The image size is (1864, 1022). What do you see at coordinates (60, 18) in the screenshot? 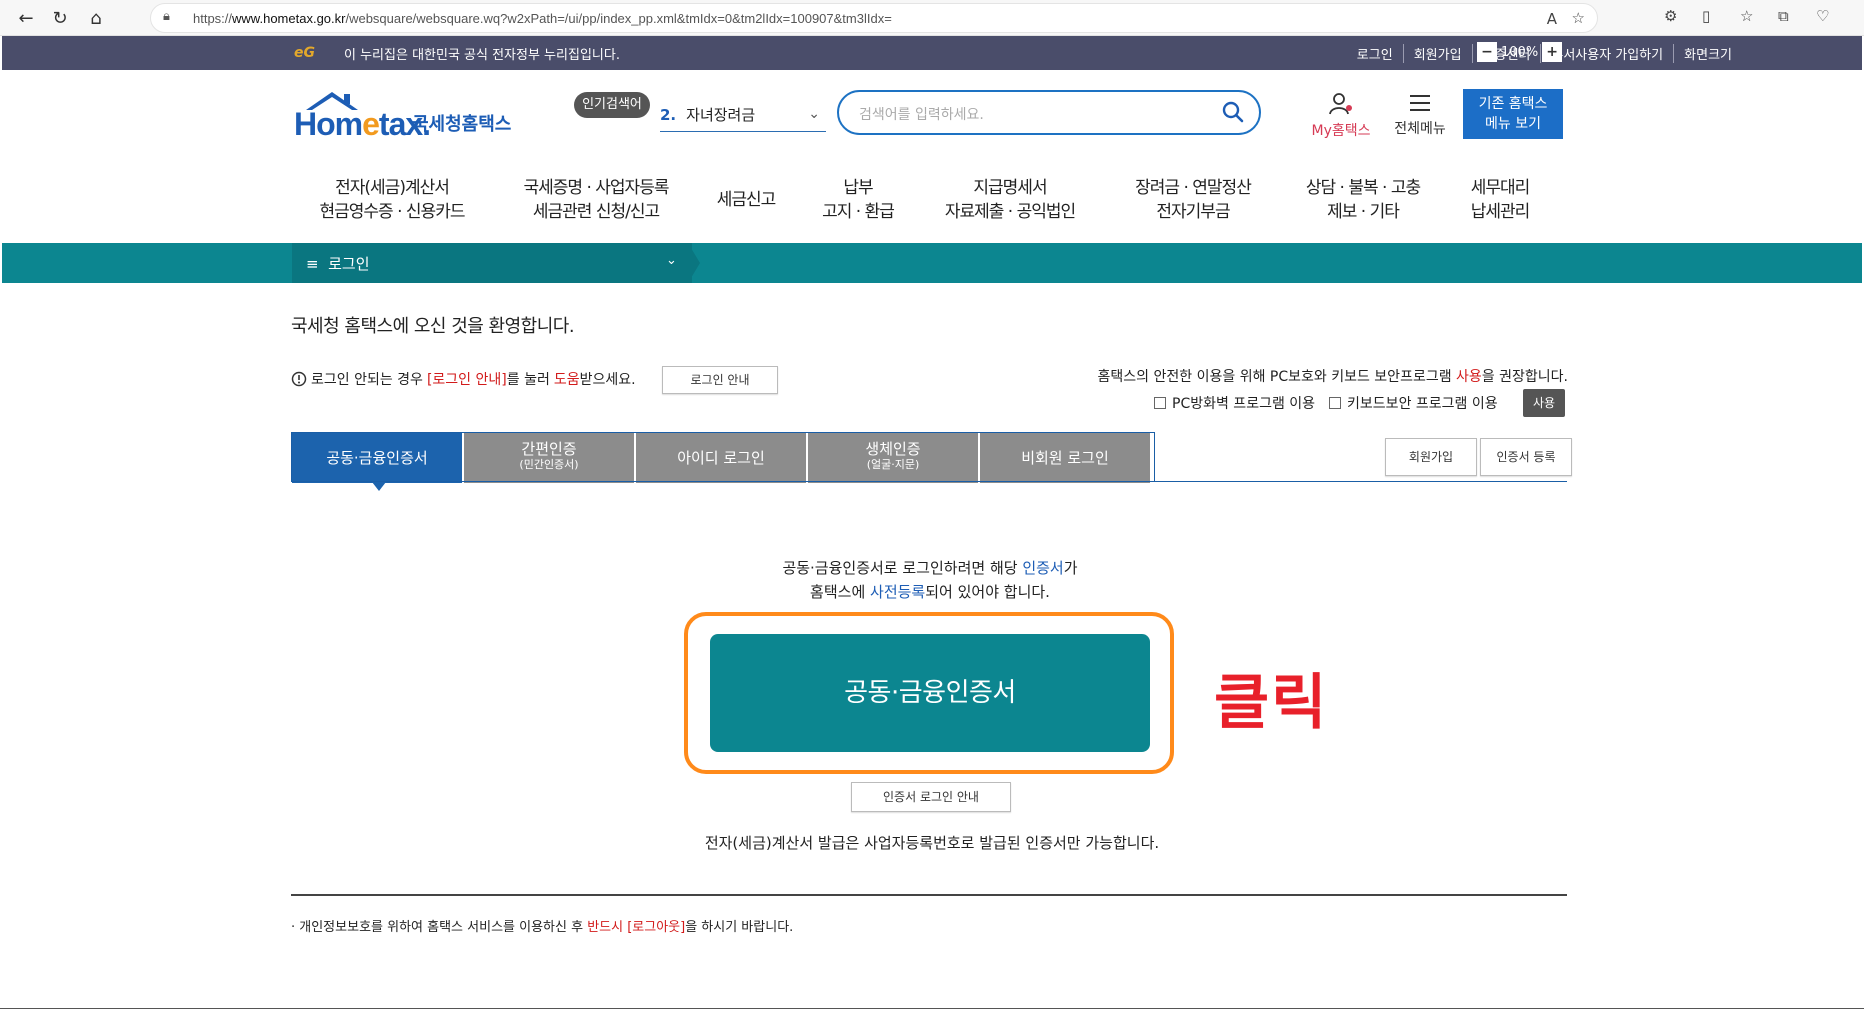
I see `refresh-icon: ↻` at bounding box center [60, 18].